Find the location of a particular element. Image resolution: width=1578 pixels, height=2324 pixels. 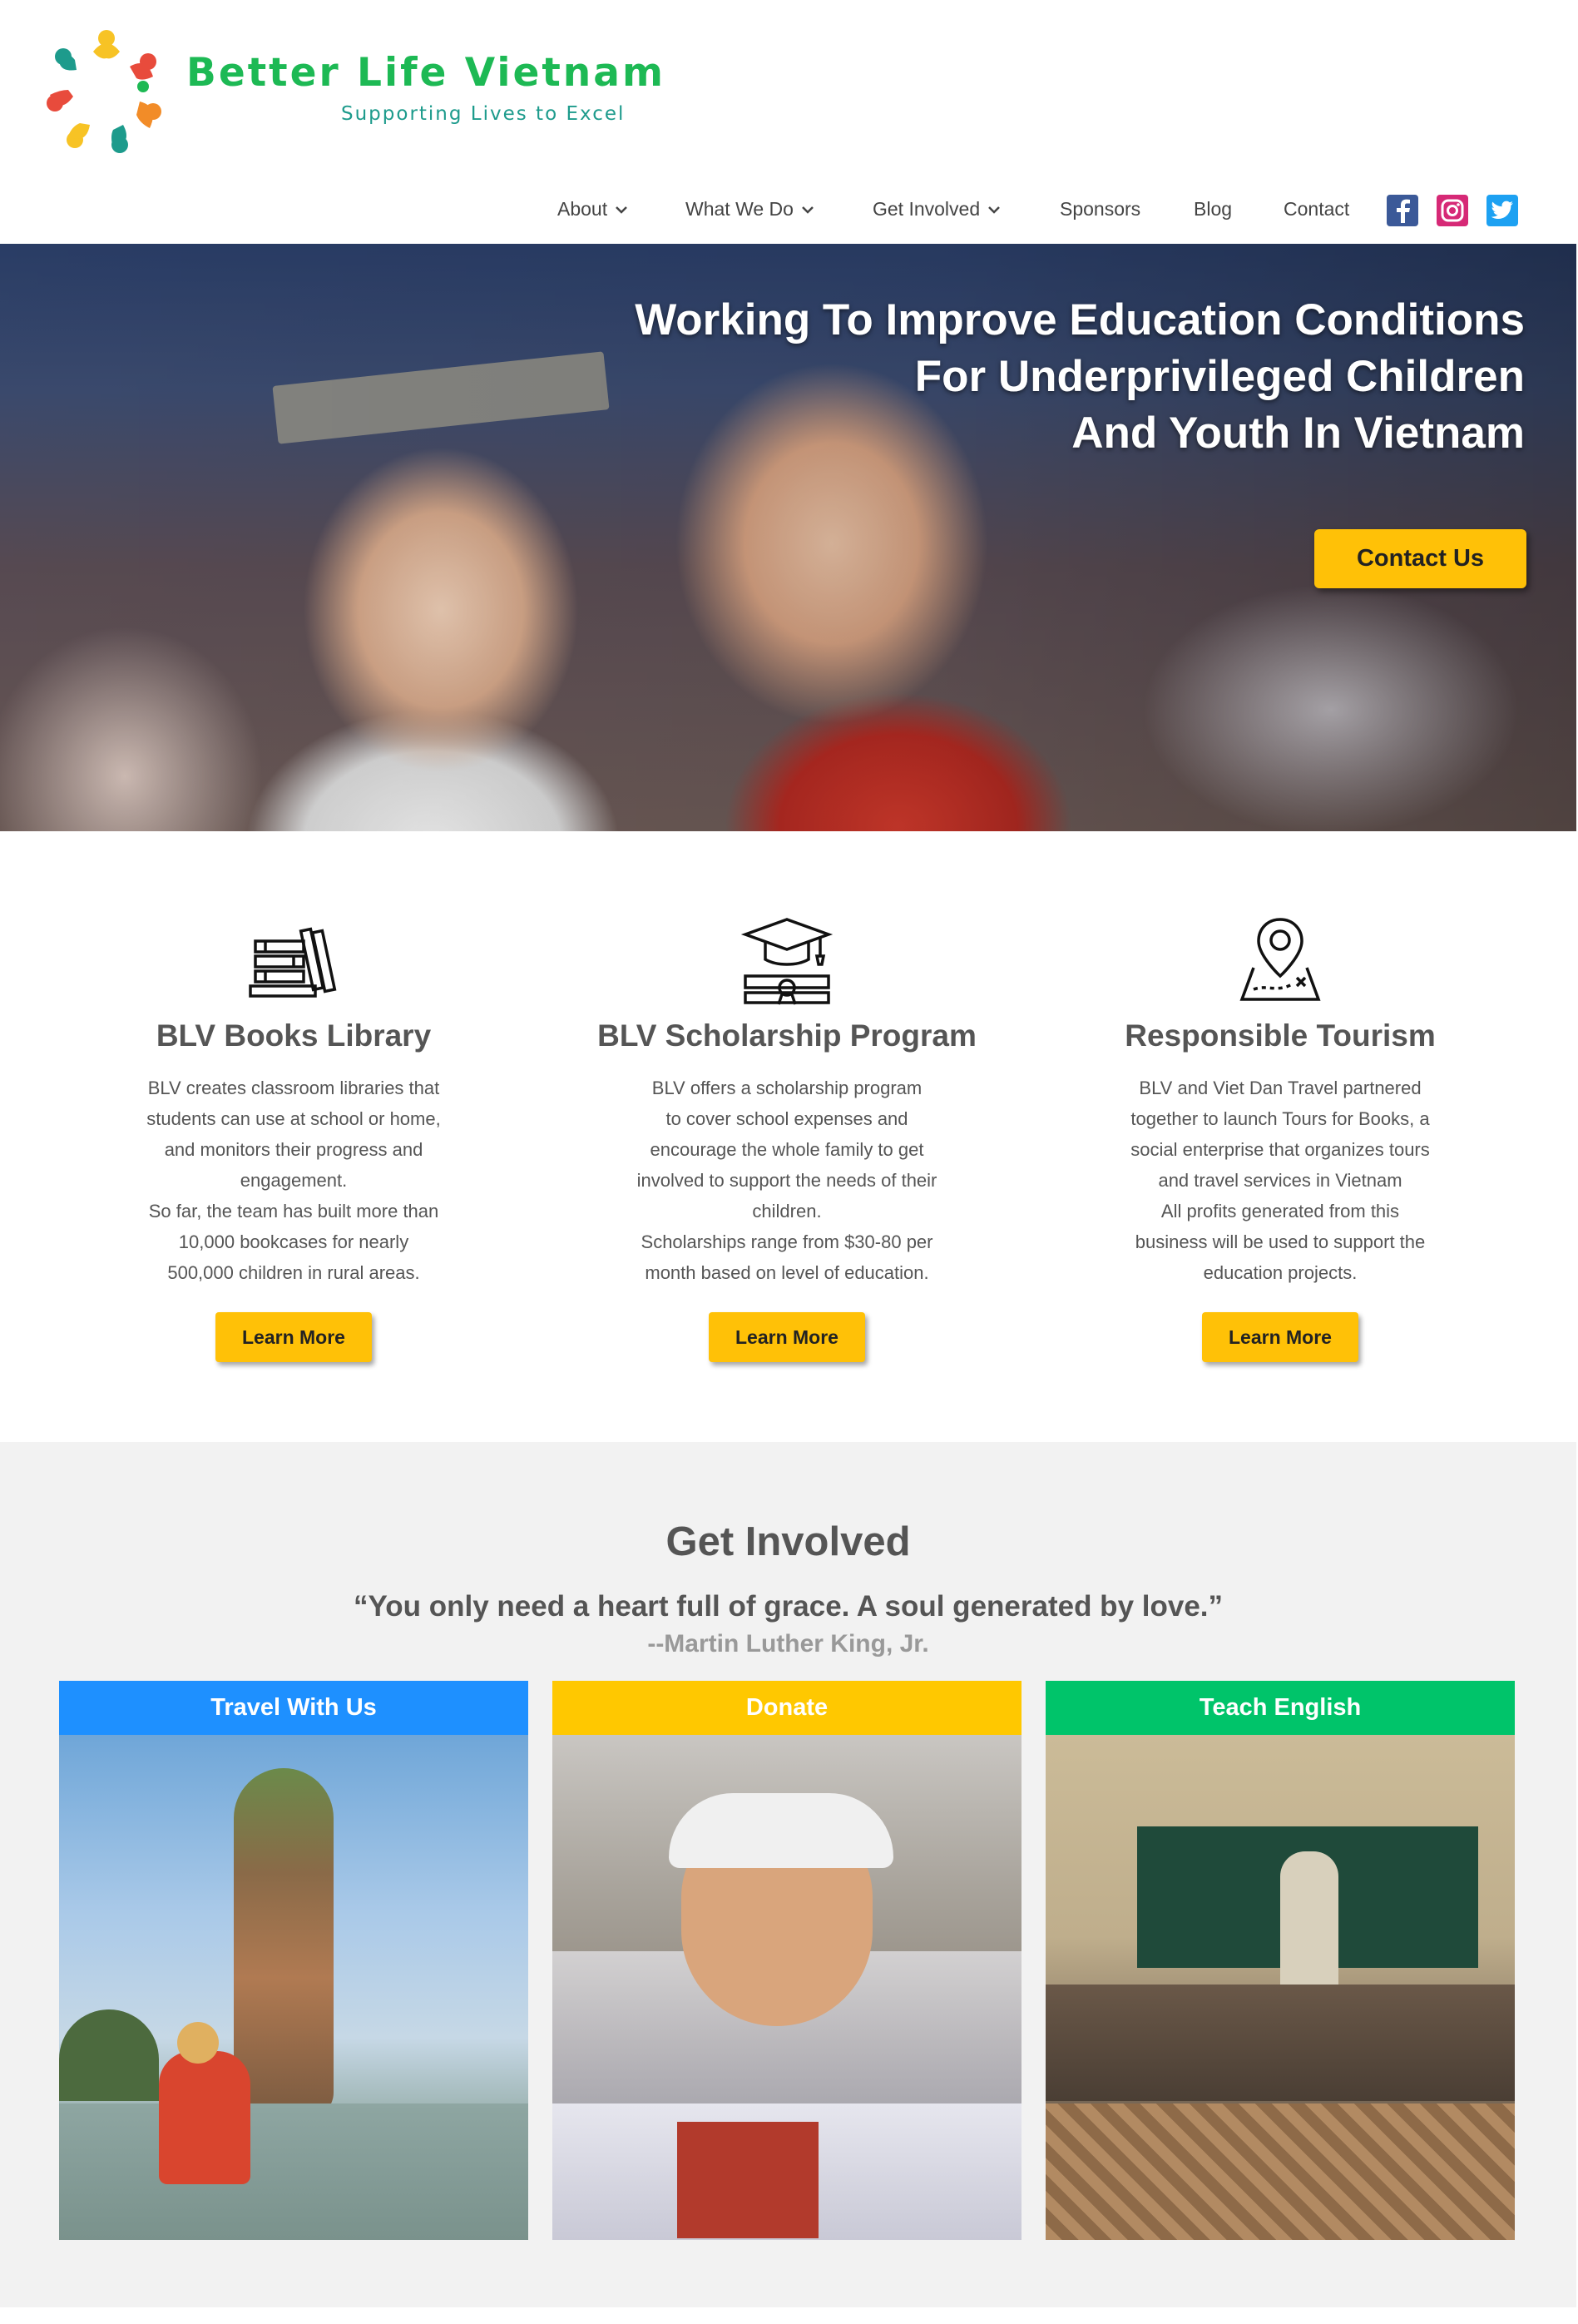

feature-text-line: and travel services in Vietnam is located at coordinates (1280, 1180).